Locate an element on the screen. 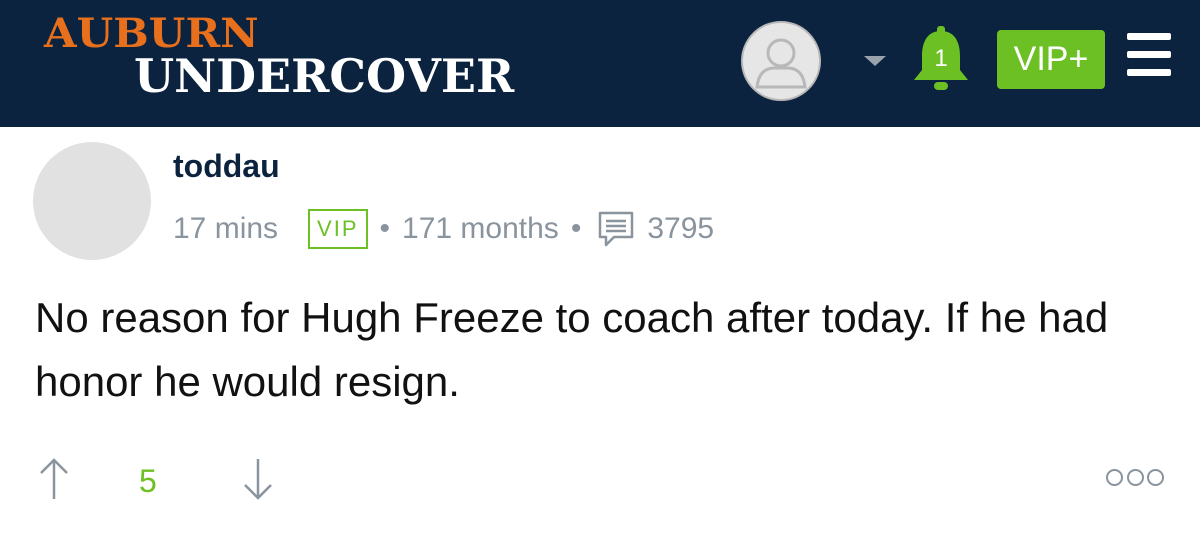 Image resolution: width=1200 pixels, height=552 pixels. comment-icon is located at coordinates (616, 229).